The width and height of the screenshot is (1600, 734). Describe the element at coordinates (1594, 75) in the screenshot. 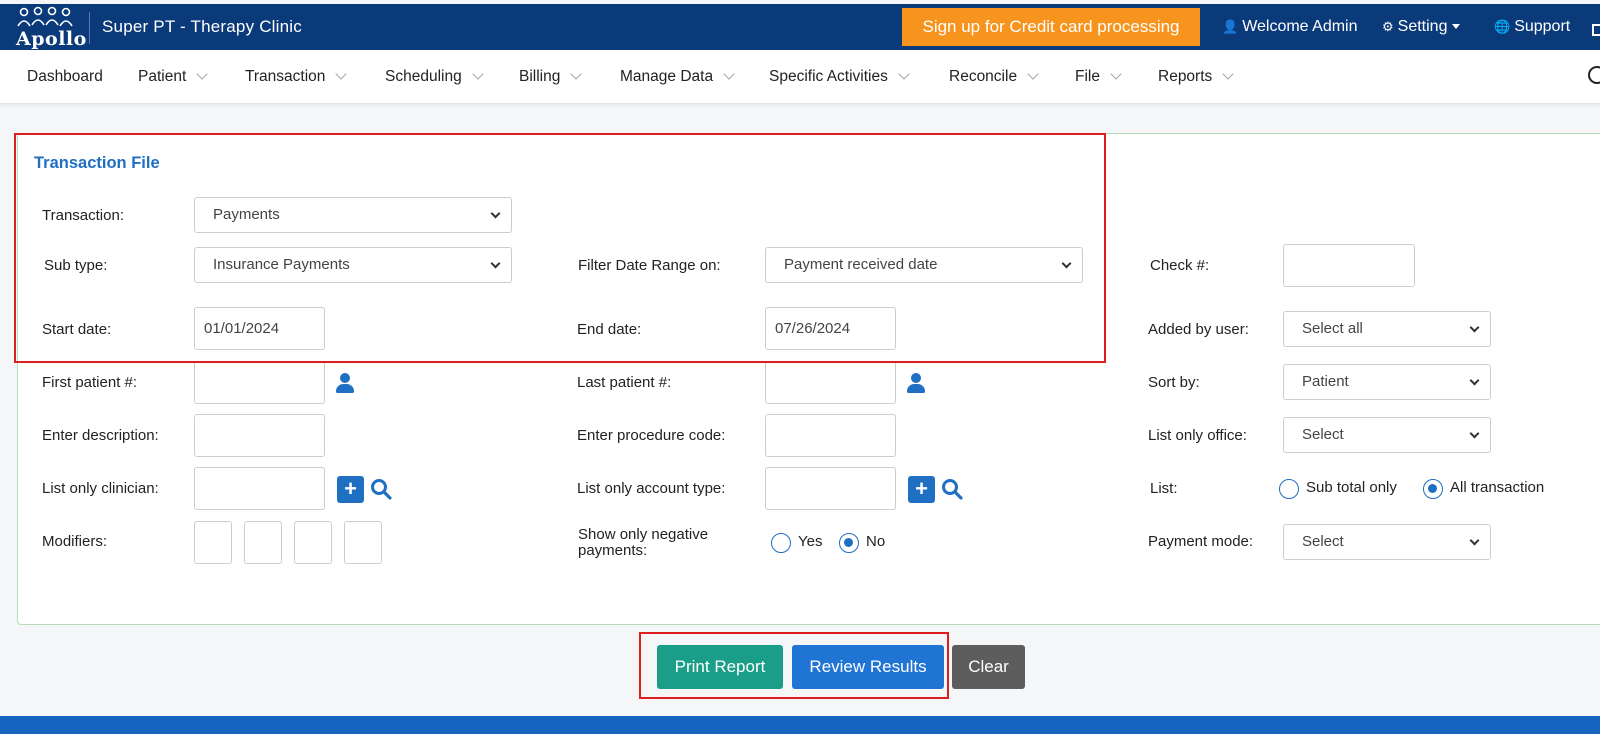

I see `search-icon` at that location.